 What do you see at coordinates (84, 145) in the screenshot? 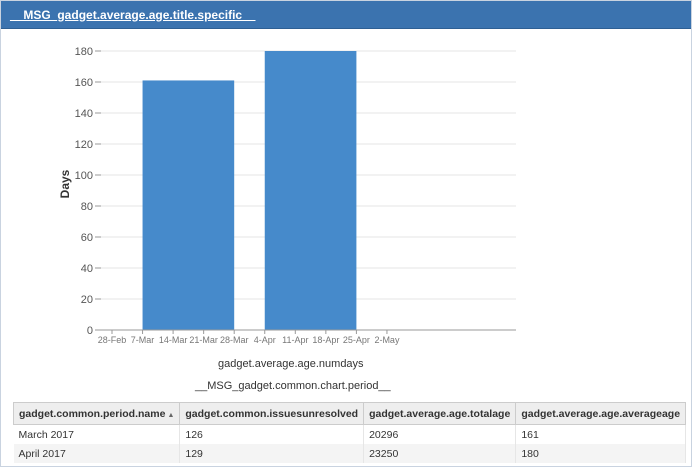
I see `y-tick-label: 120` at bounding box center [84, 145].